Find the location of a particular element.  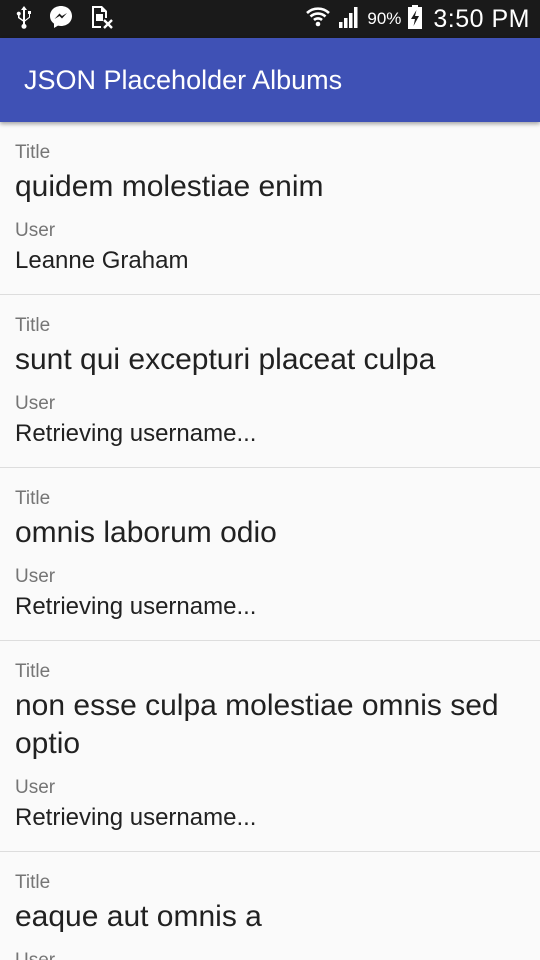

status-bar: 90% 3:50 PM is located at coordinates (270, 19).